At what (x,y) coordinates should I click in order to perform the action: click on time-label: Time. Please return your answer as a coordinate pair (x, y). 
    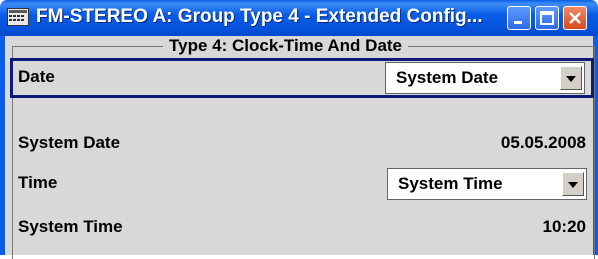
    Looking at the image, I should click on (38, 182).